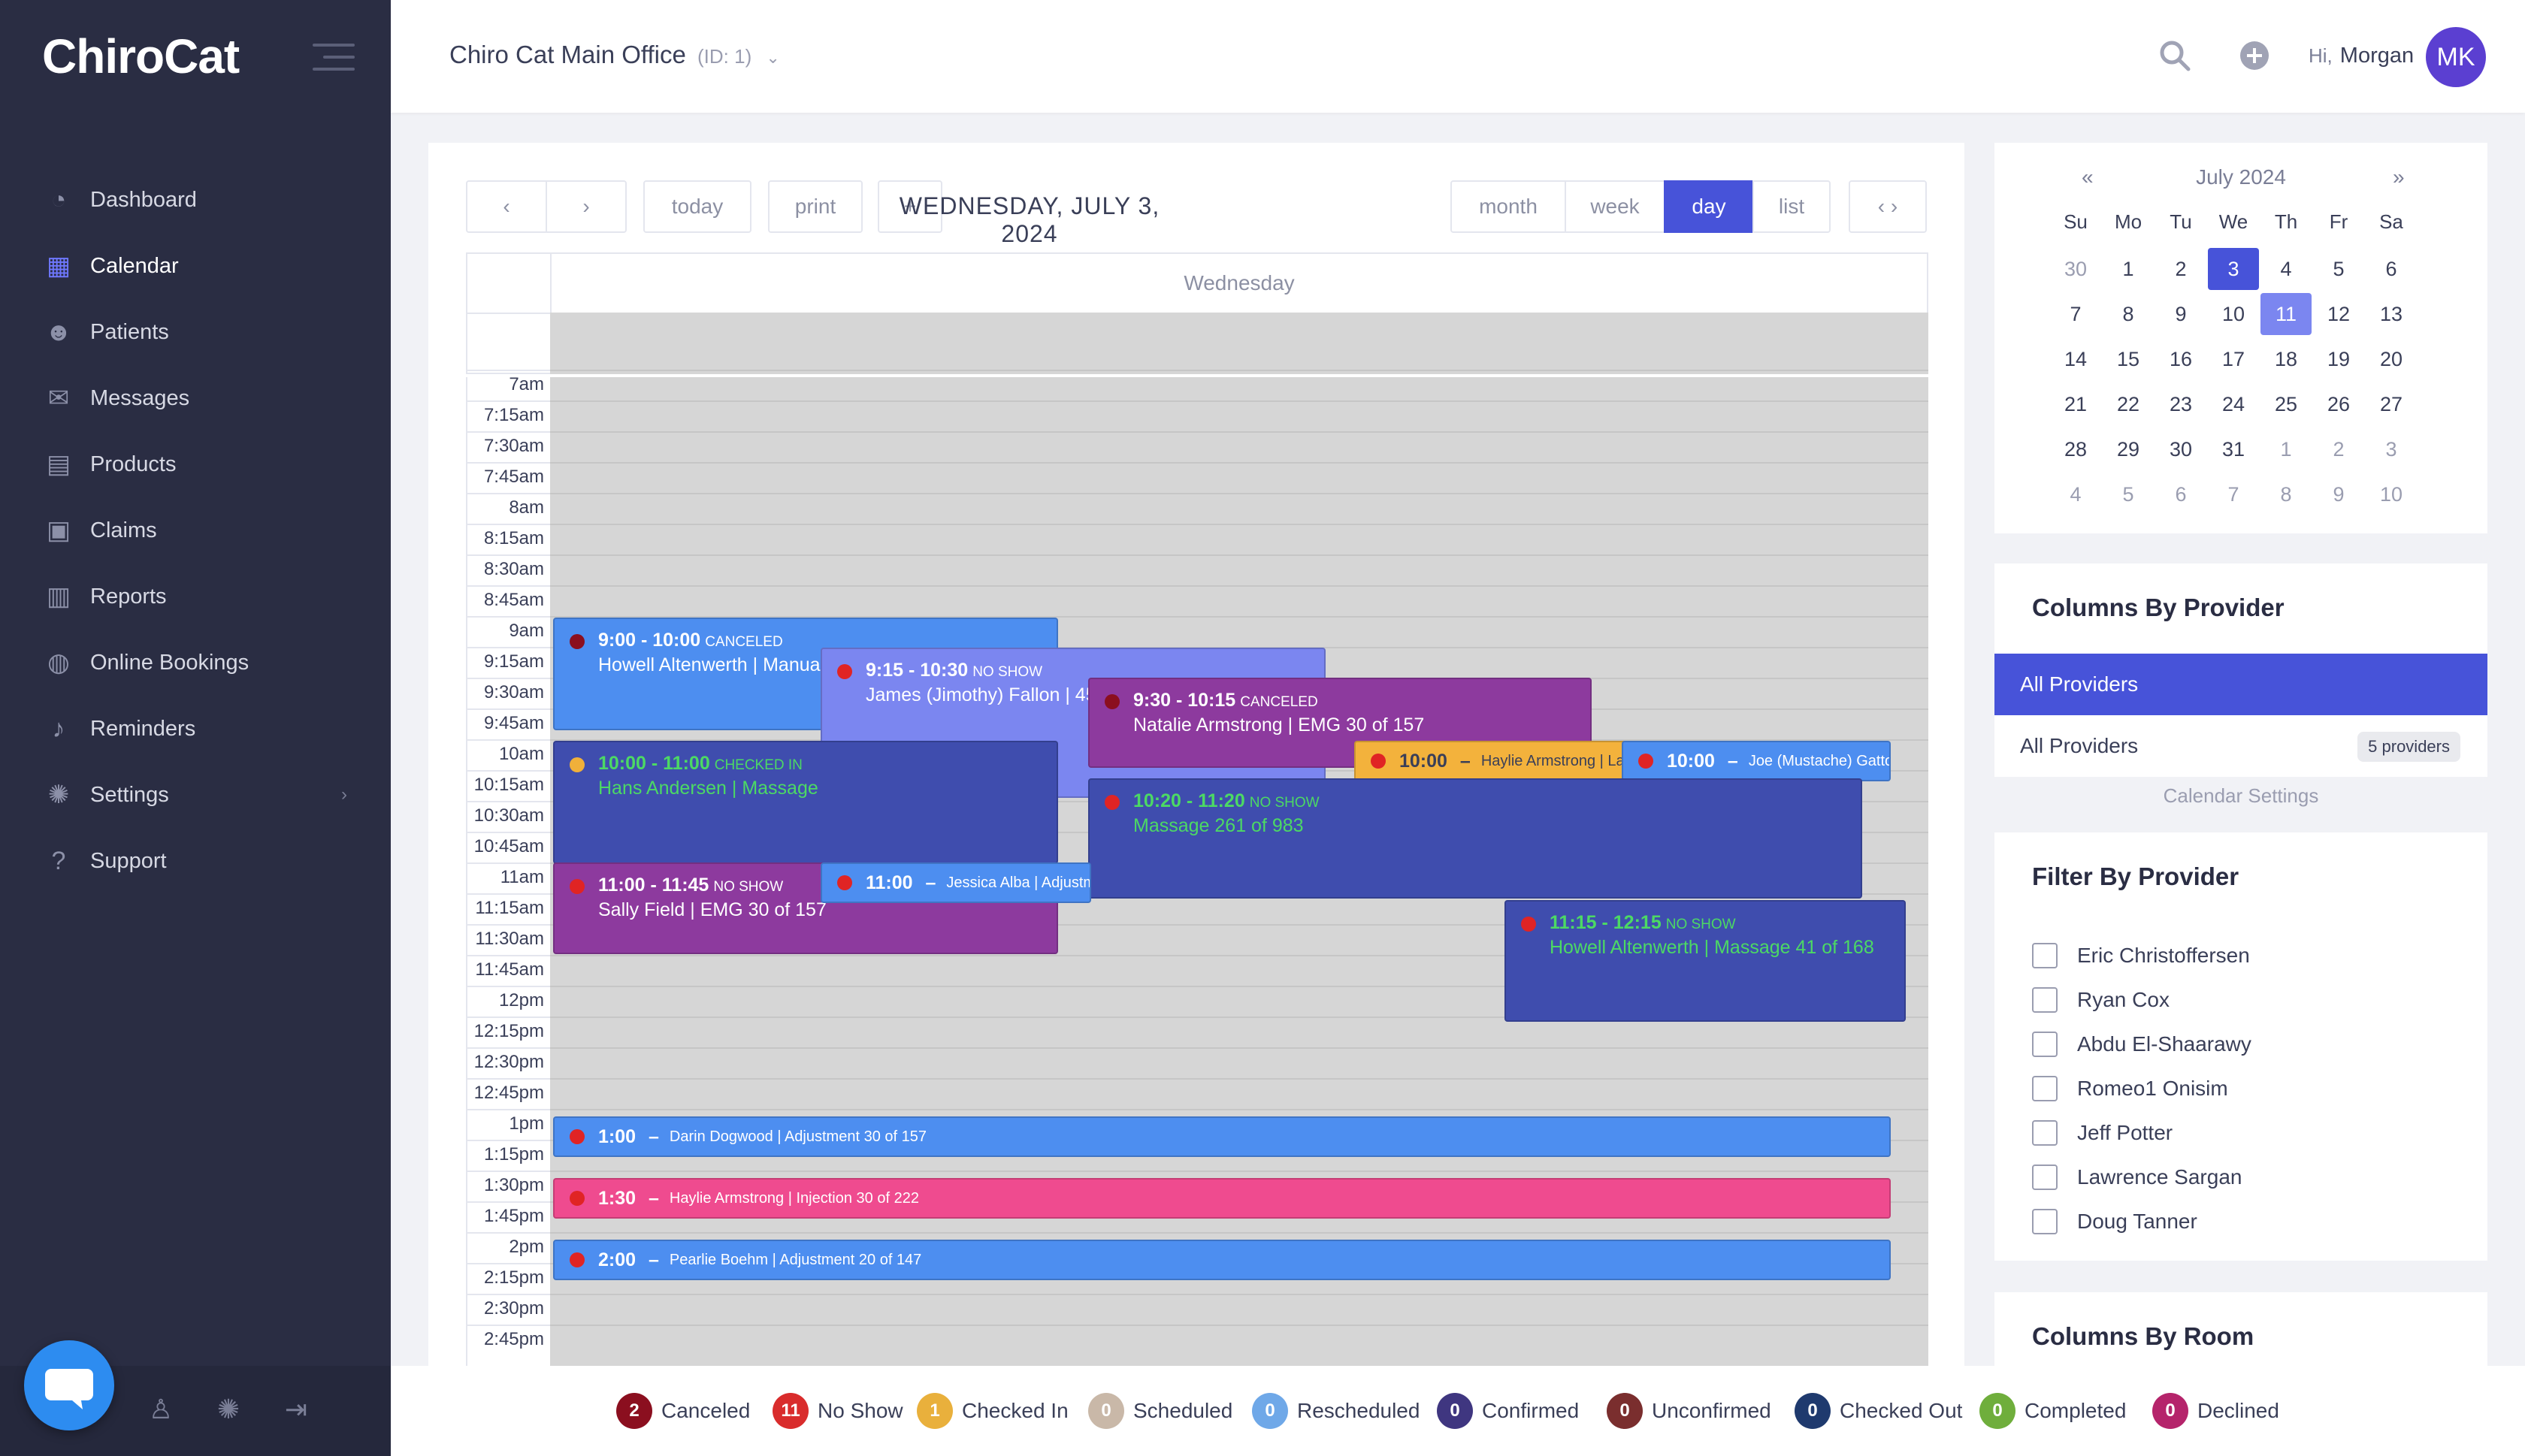 The image size is (2525, 1456). Describe the element at coordinates (1888, 206) in the screenshot. I see `nav-toggle-button: ‹ ›` at that location.